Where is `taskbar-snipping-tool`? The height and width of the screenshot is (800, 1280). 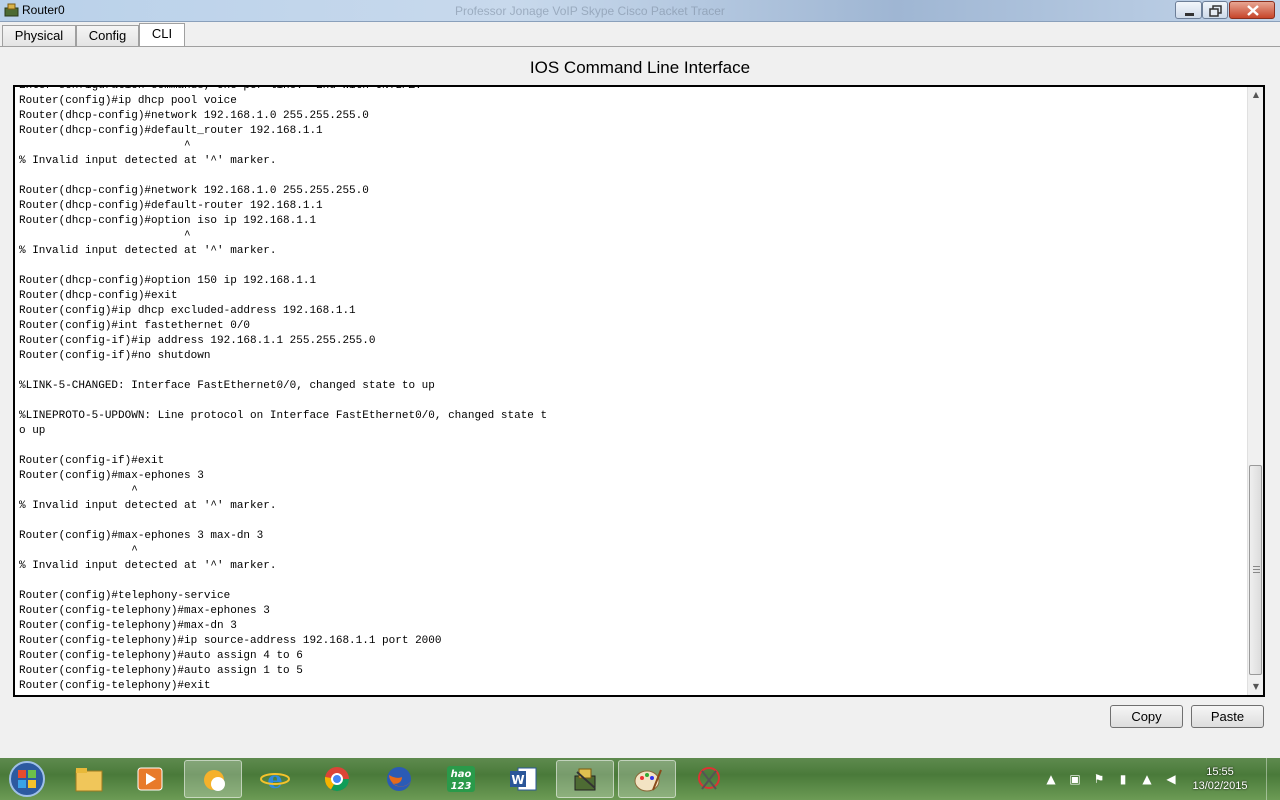 taskbar-snipping-tool is located at coordinates (709, 779).